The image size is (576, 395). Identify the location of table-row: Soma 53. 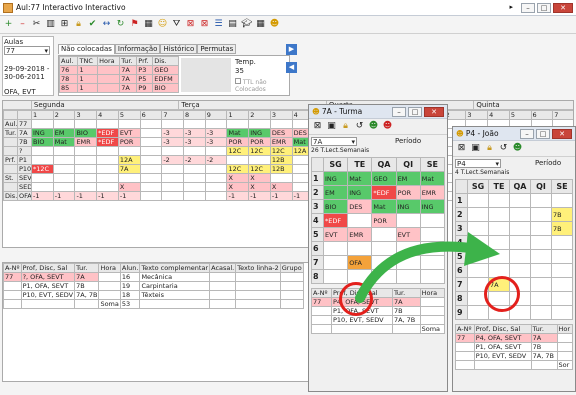
(153, 304).